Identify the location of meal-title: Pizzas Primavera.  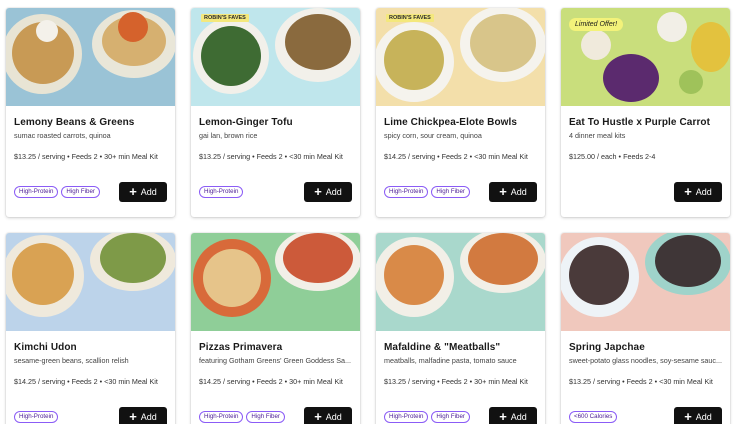
(275, 347).